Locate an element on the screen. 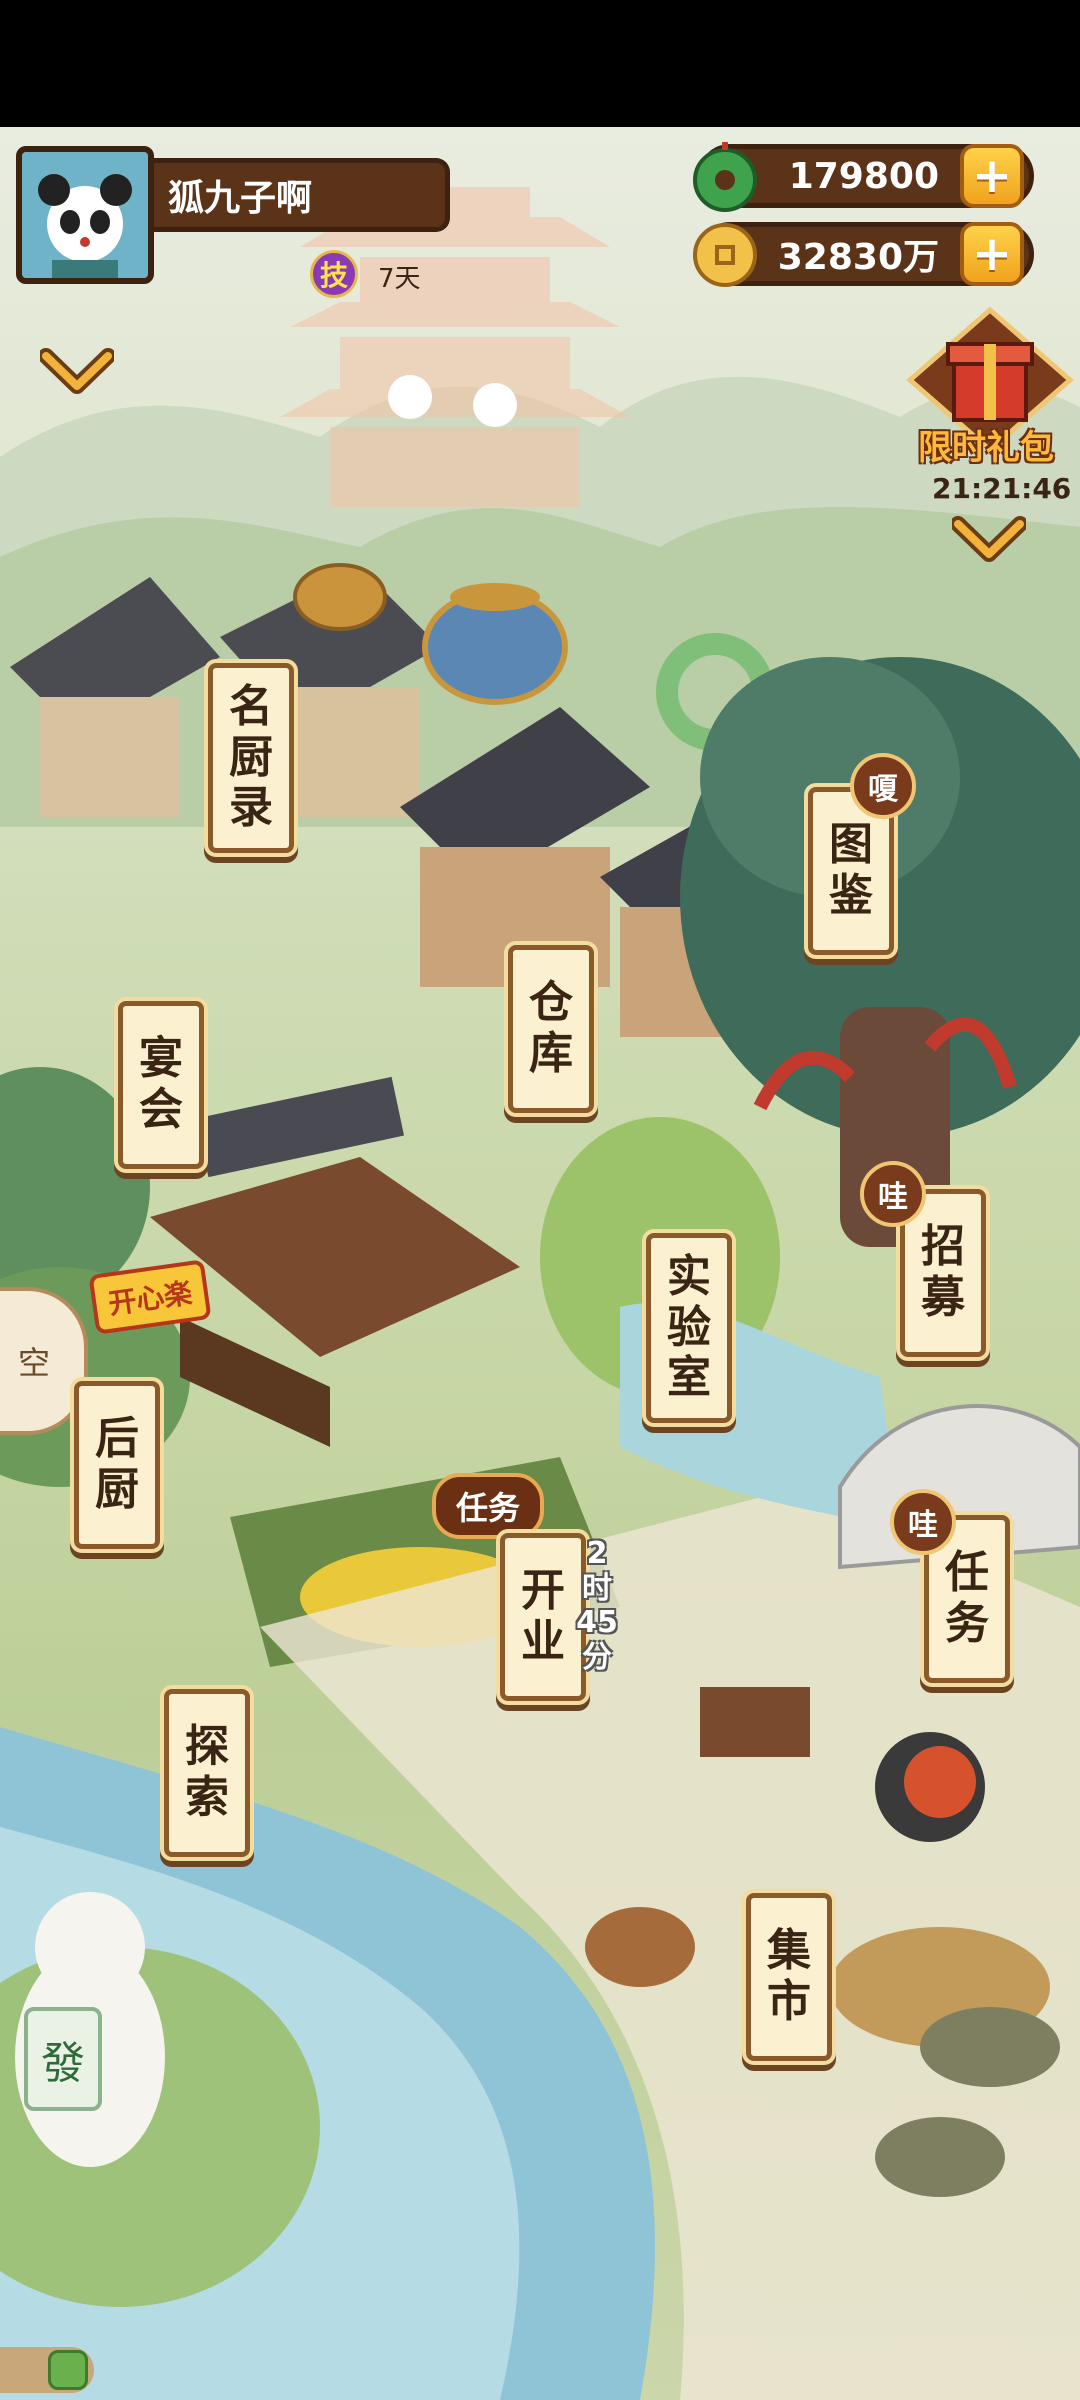 This screenshot has width=1080, height=2400. player-name-bar: 狐九子啊 is located at coordinates (302, 195).